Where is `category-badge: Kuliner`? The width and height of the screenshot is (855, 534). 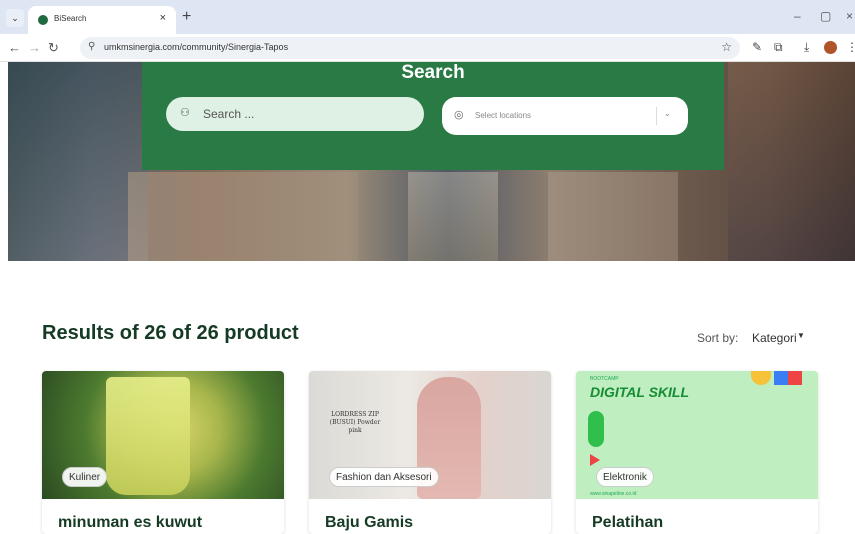
category-badge: Kuliner is located at coordinates (85, 477).